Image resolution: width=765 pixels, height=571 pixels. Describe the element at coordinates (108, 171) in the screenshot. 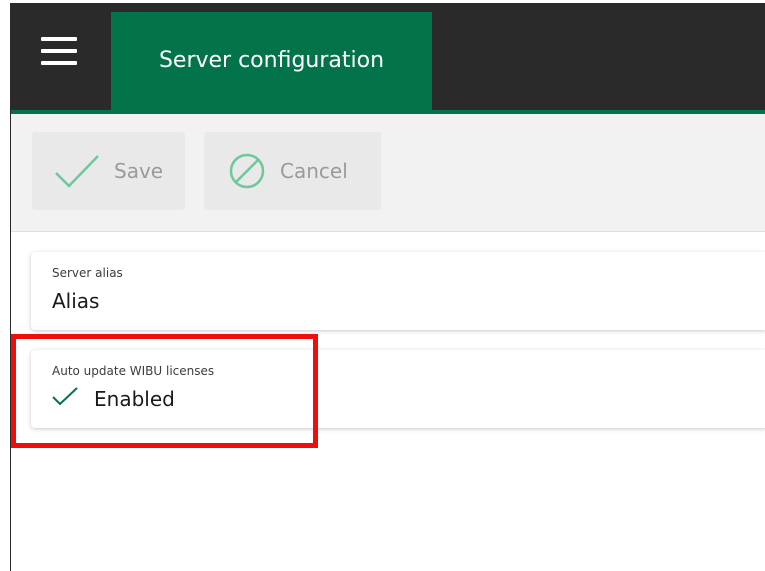

I see `save-button: Save` at that location.